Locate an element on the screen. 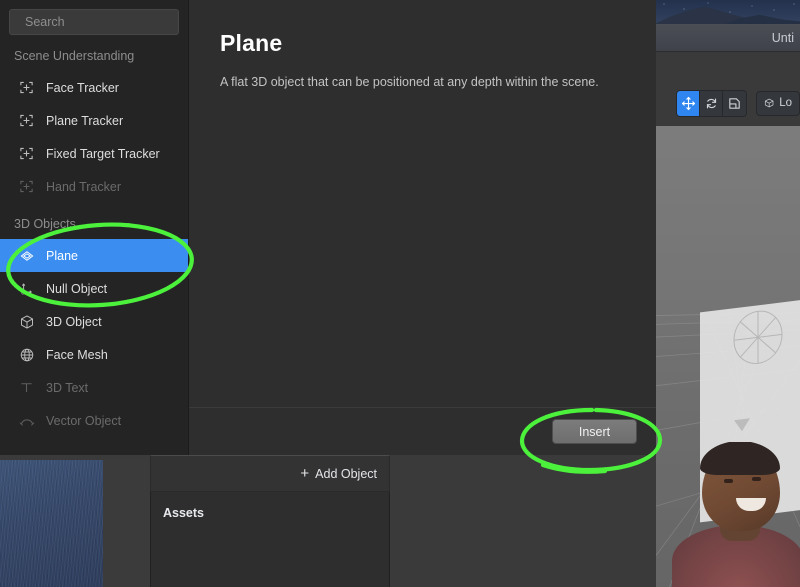  list-item-label: Vector Object is located at coordinates (84, 420).